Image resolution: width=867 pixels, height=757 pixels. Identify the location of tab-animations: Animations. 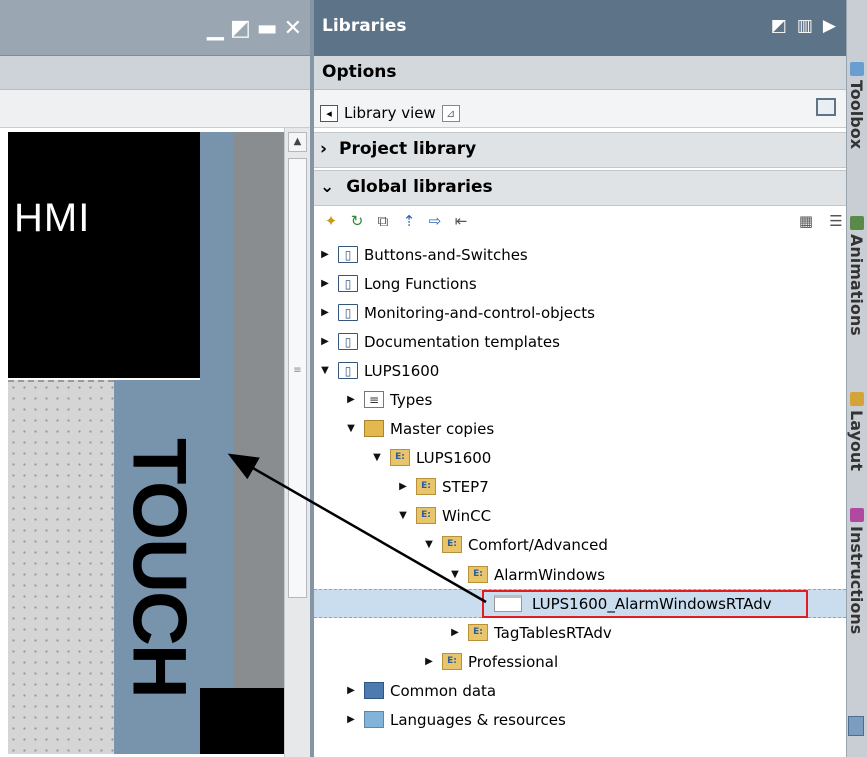
(856, 297).